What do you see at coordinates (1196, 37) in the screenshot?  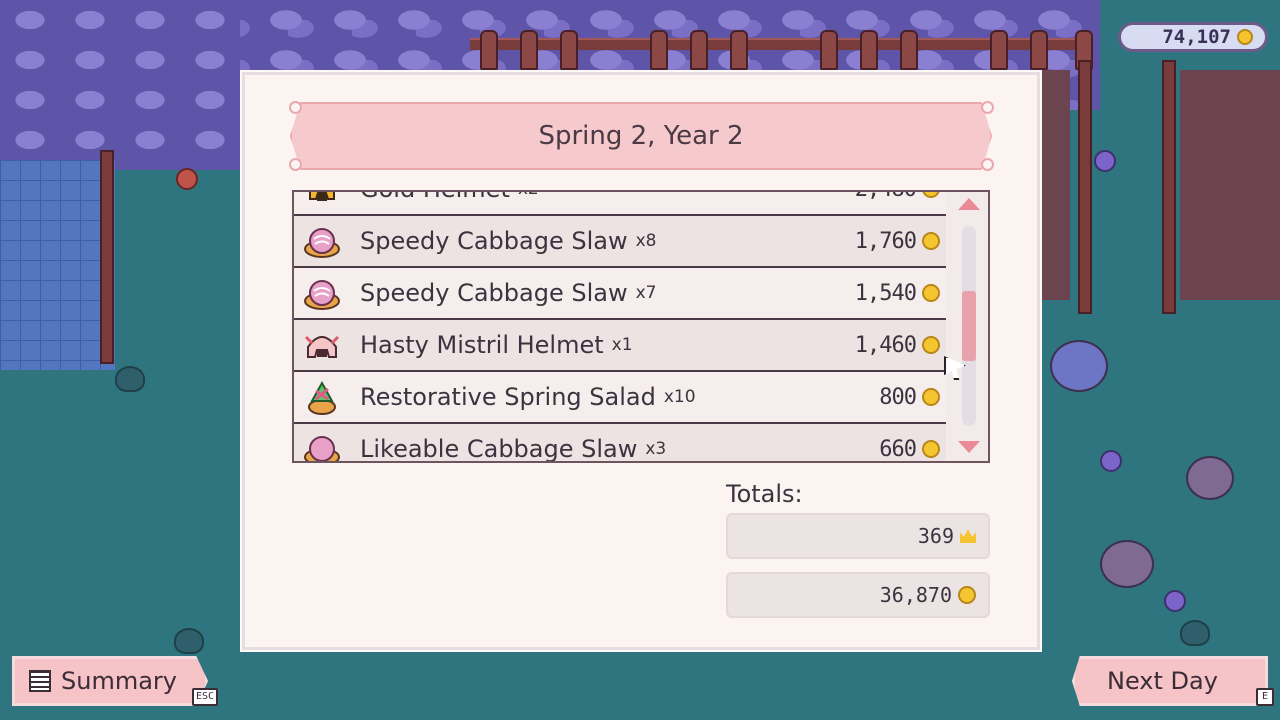 I see `gold-amount: 74,107` at bounding box center [1196, 37].